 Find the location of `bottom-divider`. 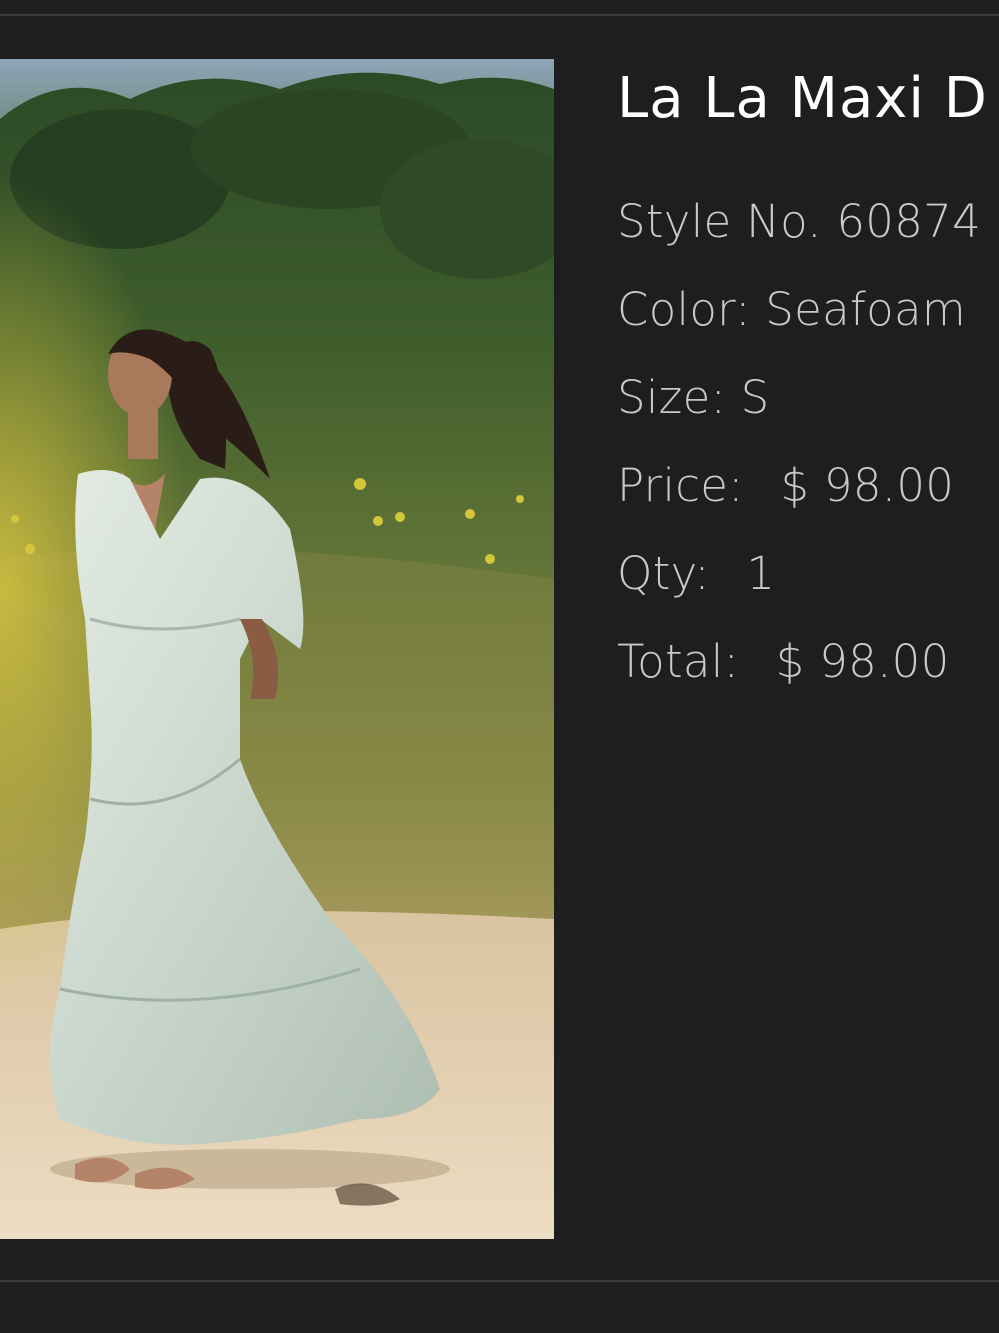

bottom-divider is located at coordinates (499, 1281).